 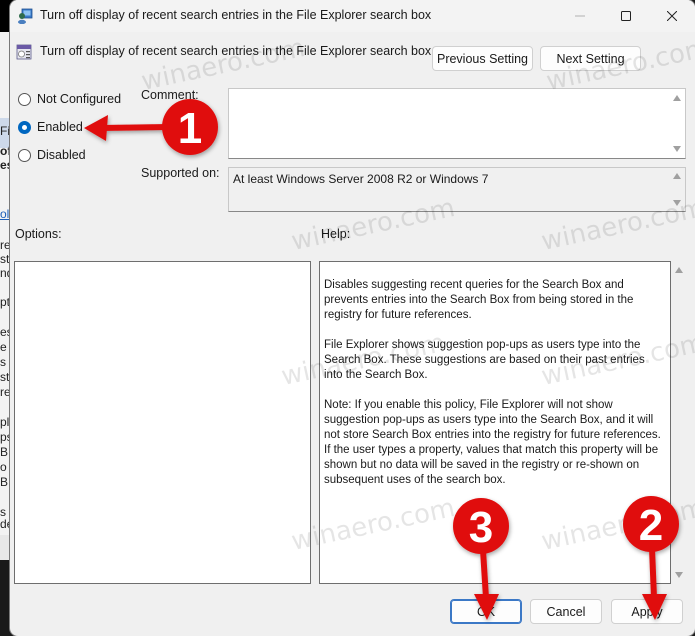 I want to click on ok-button: OK, so click(x=486, y=611).